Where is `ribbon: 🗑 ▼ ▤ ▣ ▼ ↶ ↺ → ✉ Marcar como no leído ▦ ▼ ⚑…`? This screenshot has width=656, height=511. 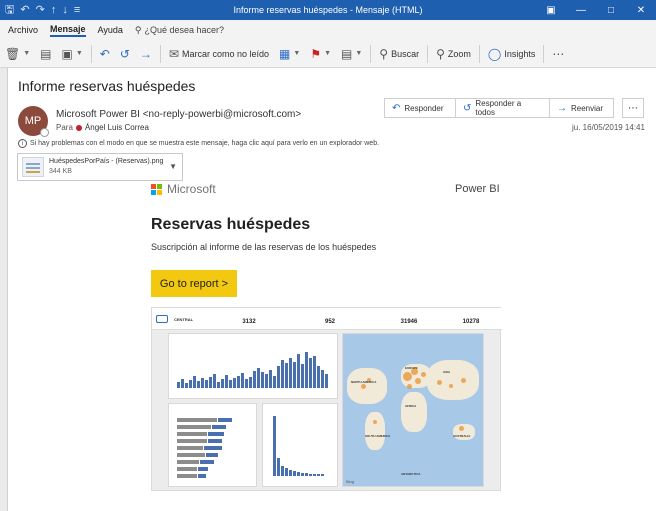 ribbon: 🗑 ▼ ▤ ▣ ▼ ↶ ↺ → ✉ Marcar como no leído ▦ ▼ ⚑… is located at coordinates (328, 54).